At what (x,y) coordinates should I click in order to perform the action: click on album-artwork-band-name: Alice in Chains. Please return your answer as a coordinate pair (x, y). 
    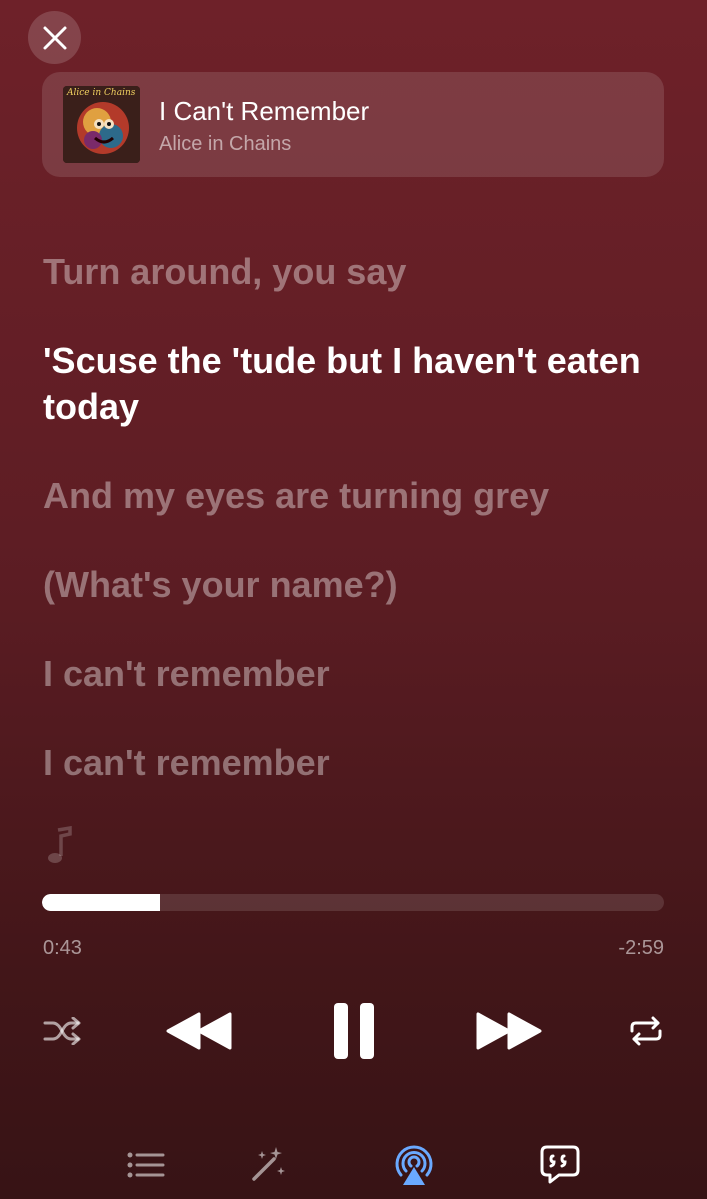
    Looking at the image, I should click on (101, 93).